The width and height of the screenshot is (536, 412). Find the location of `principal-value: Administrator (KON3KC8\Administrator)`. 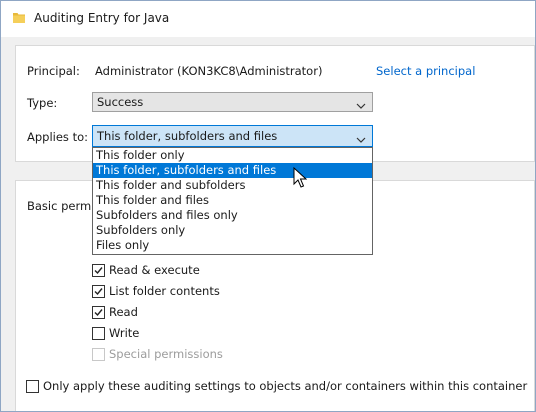

principal-value: Administrator (KON3KC8\Administrator) is located at coordinates (209, 71).